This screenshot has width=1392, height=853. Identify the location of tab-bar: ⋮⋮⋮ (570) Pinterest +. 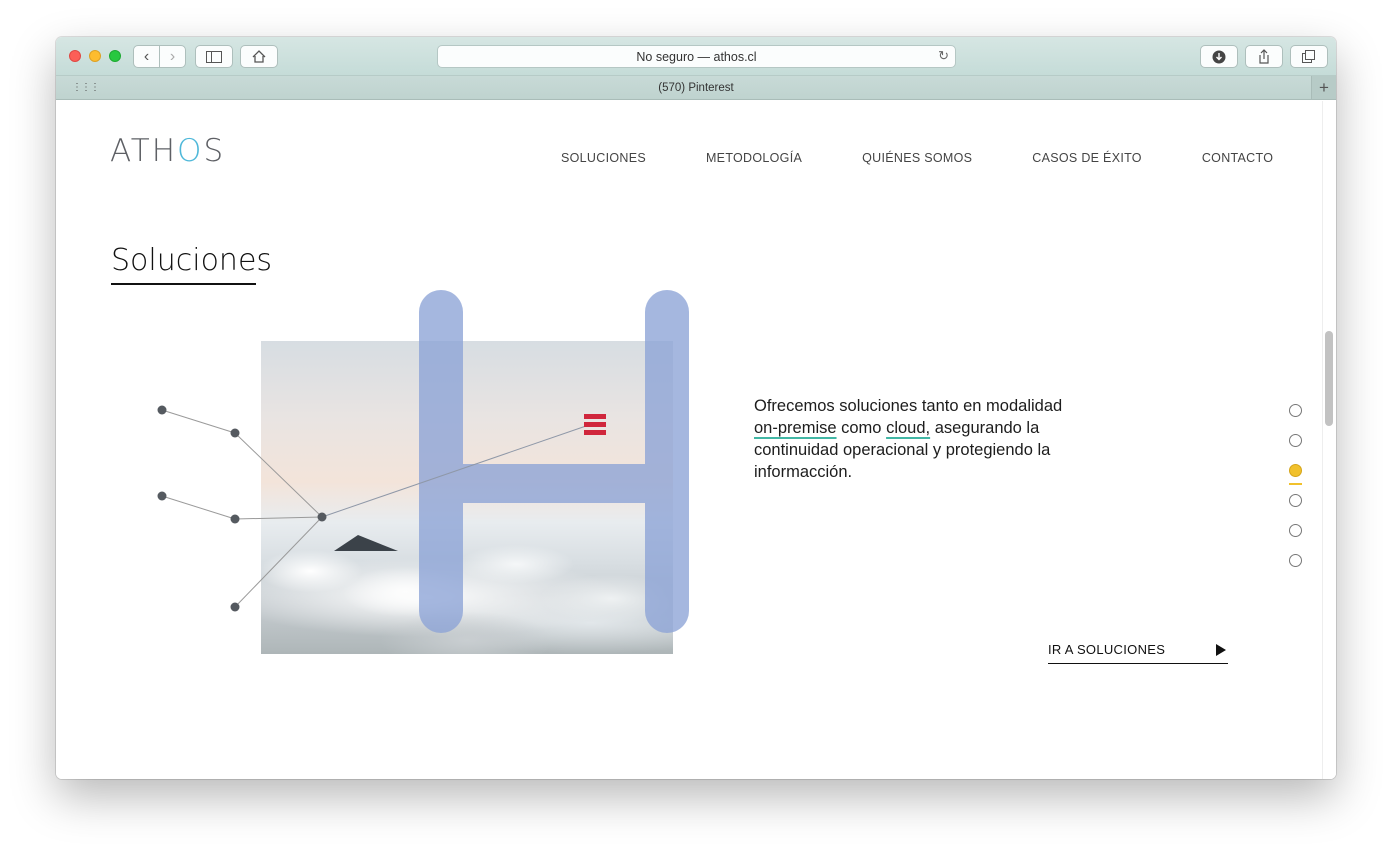
(696, 88).